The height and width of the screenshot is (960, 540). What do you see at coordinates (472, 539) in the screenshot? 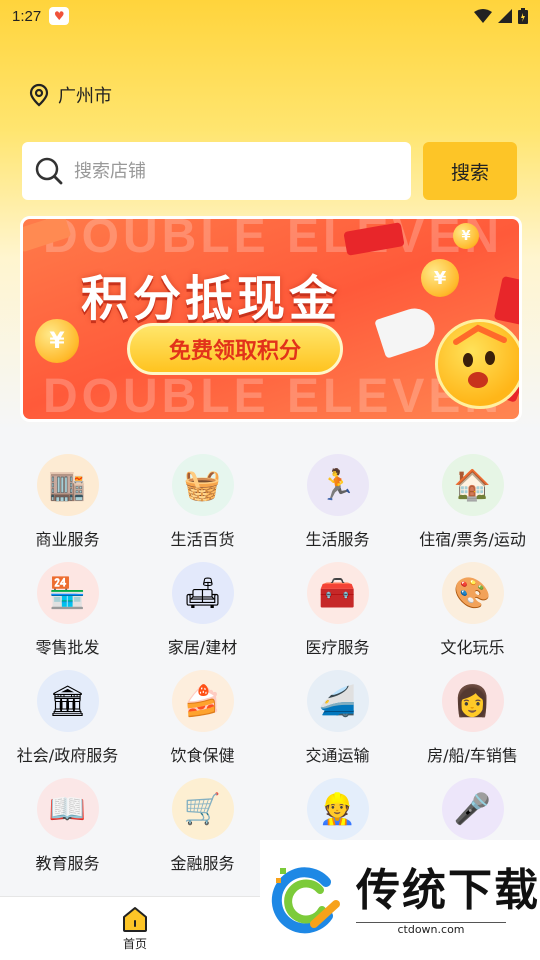
I see `category-label: 住宿/票务/运动` at bounding box center [472, 539].